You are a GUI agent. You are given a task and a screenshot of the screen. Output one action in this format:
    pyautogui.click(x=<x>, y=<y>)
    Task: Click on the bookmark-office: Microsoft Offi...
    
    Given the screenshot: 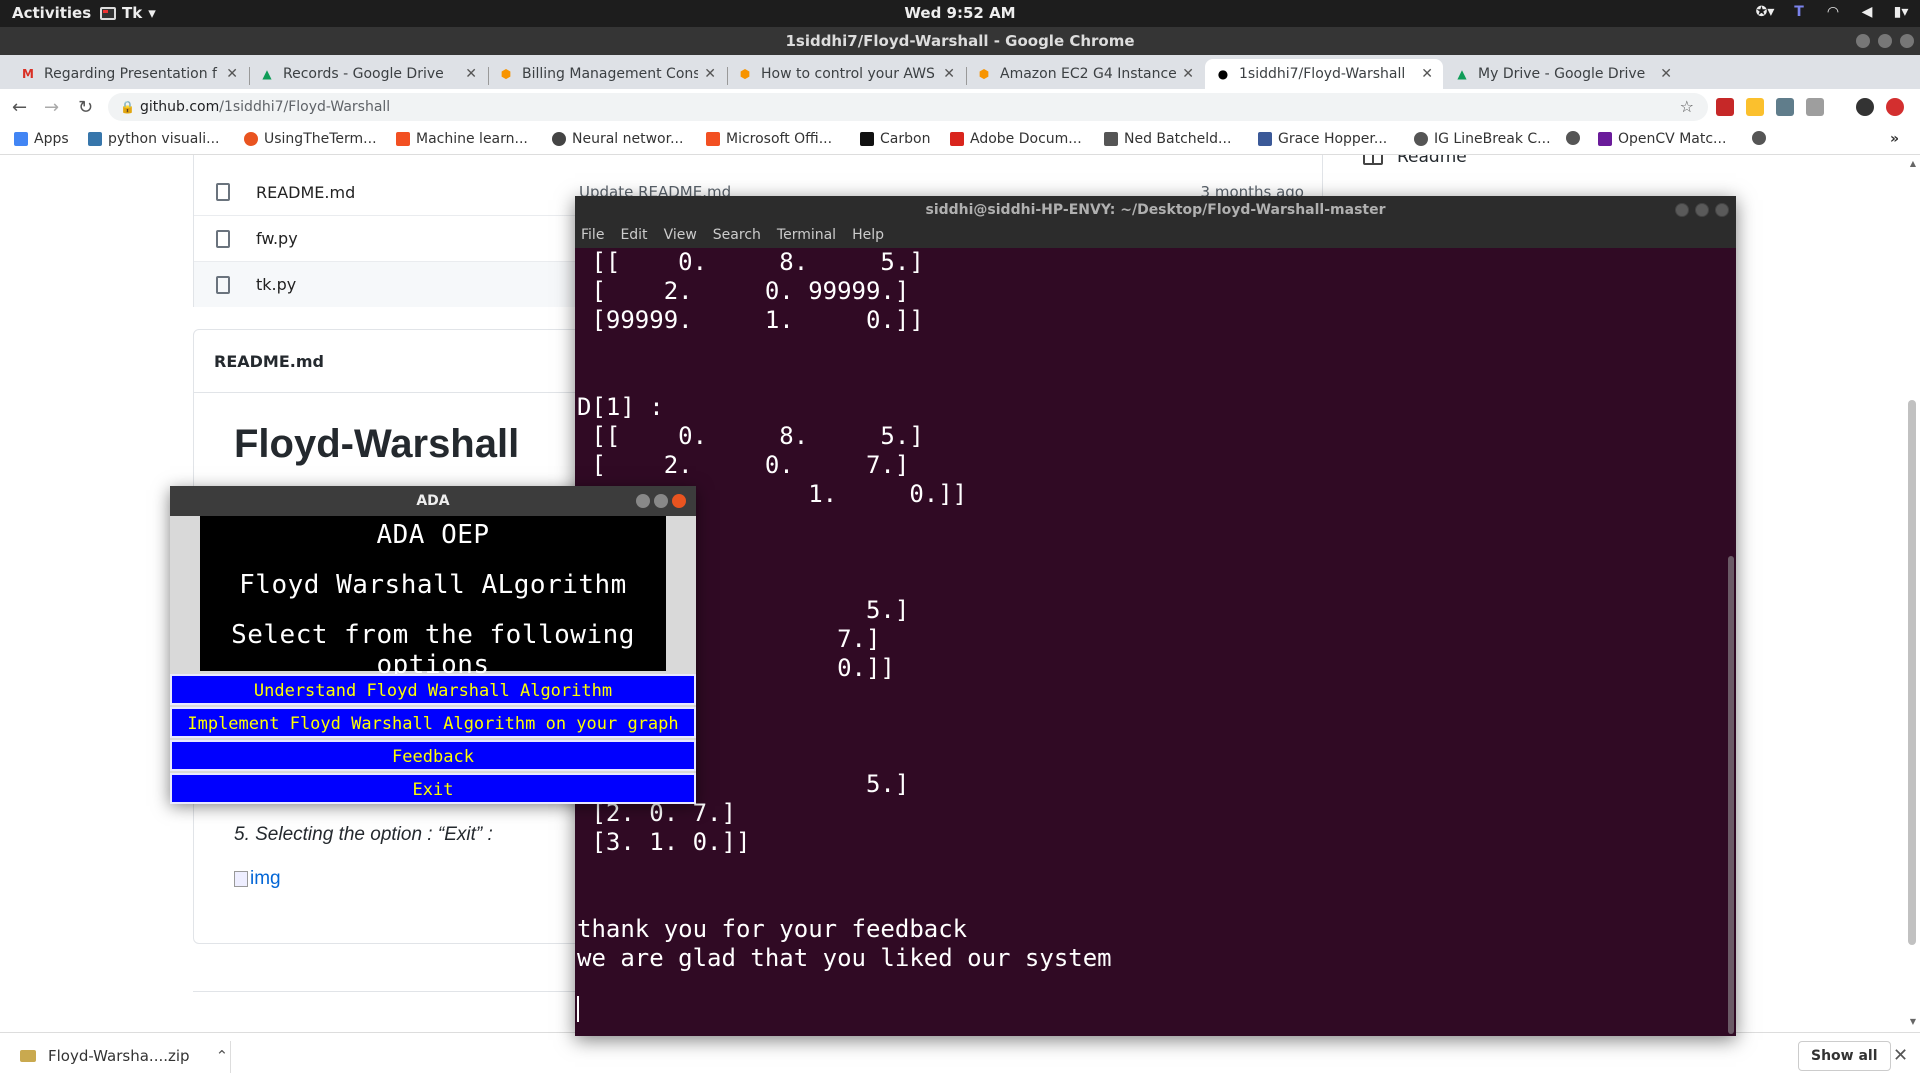 What is the action you would take?
    pyautogui.click(x=769, y=139)
    